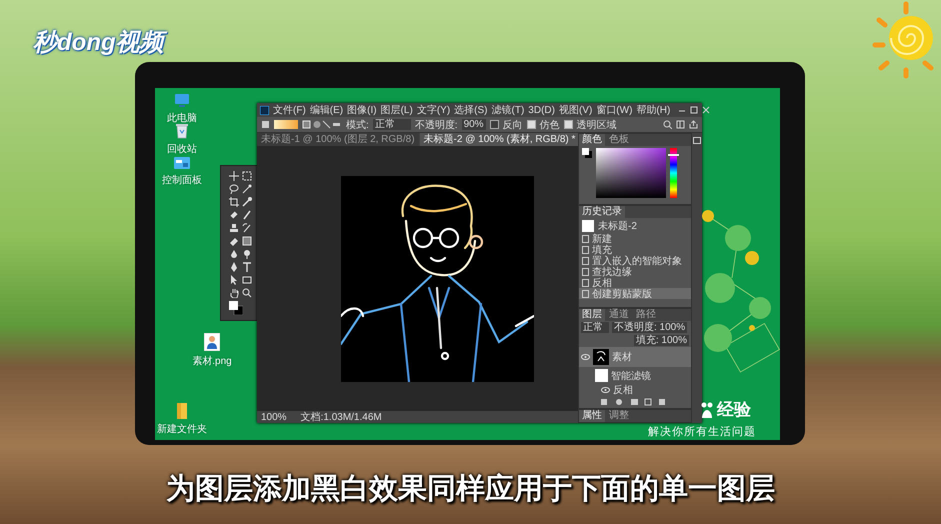 The height and width of the screenshot is (524, 941). What do you see at coordinates (550, 125) in the screenshot?
I see `checkbox-label: 仿色` at bounding box center [550, 125].